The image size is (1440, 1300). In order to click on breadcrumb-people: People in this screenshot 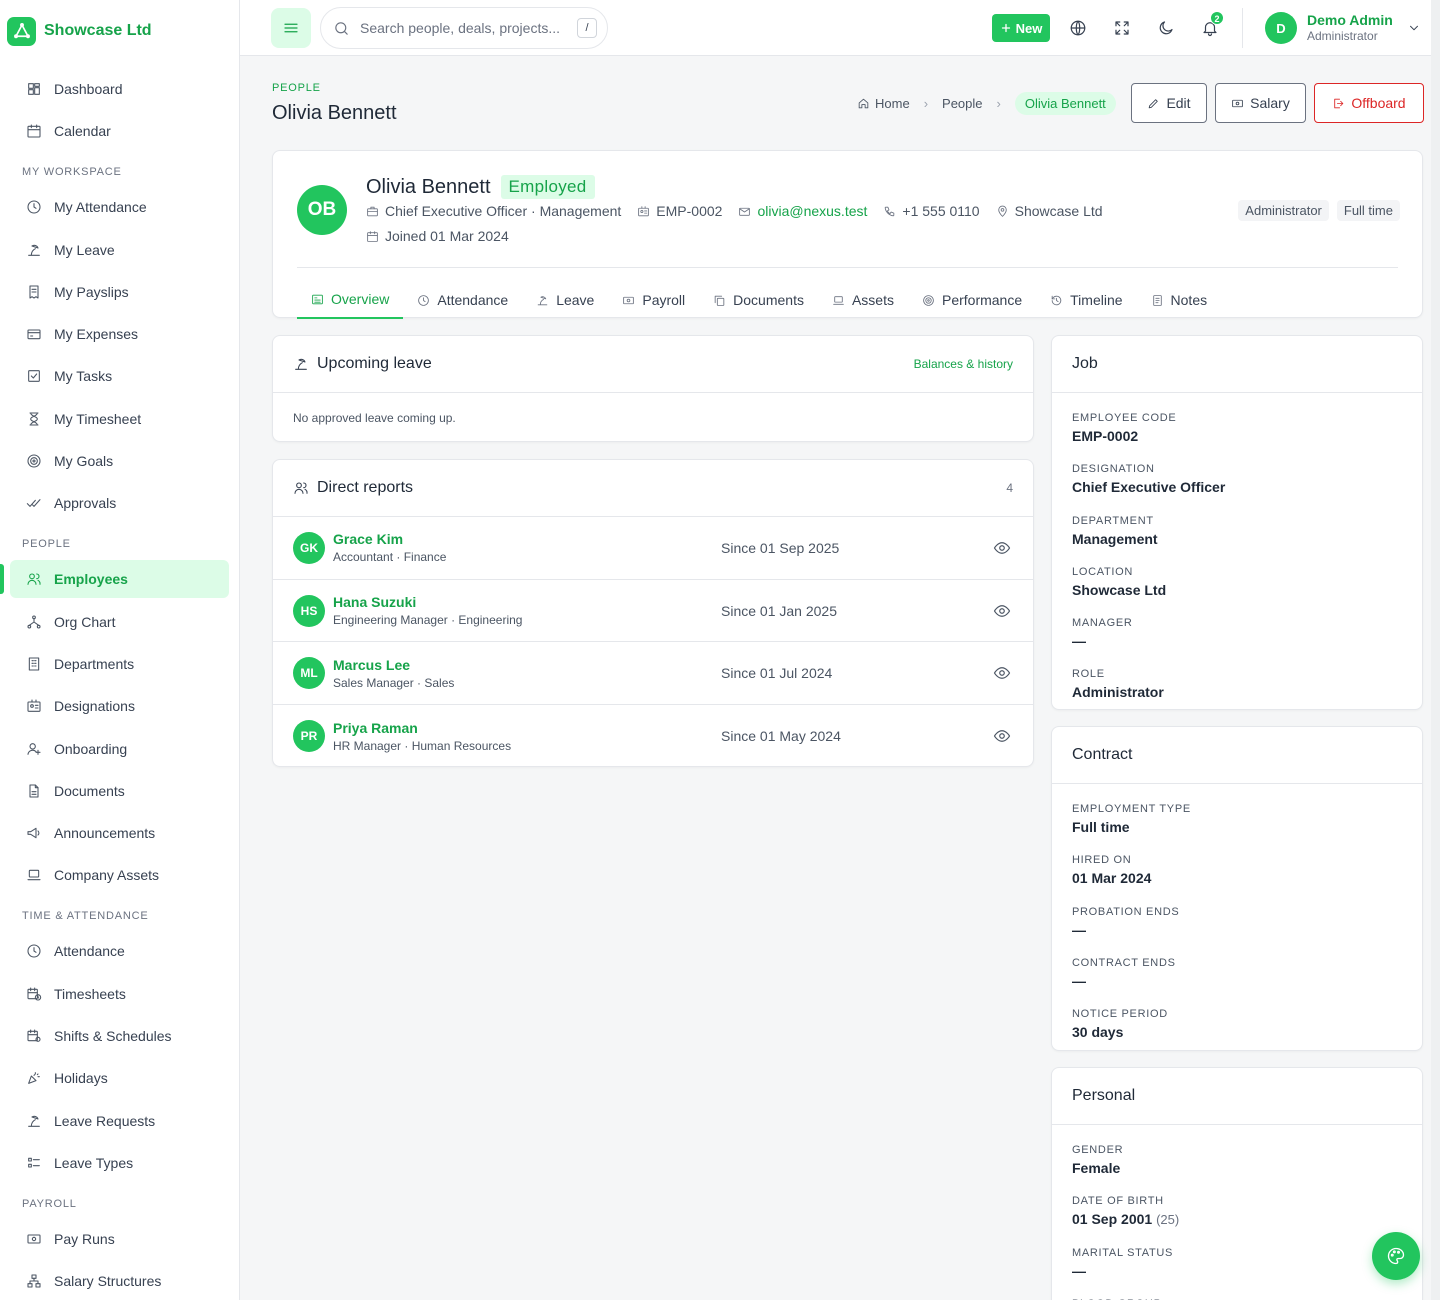, I will do `click(962, 103)`.